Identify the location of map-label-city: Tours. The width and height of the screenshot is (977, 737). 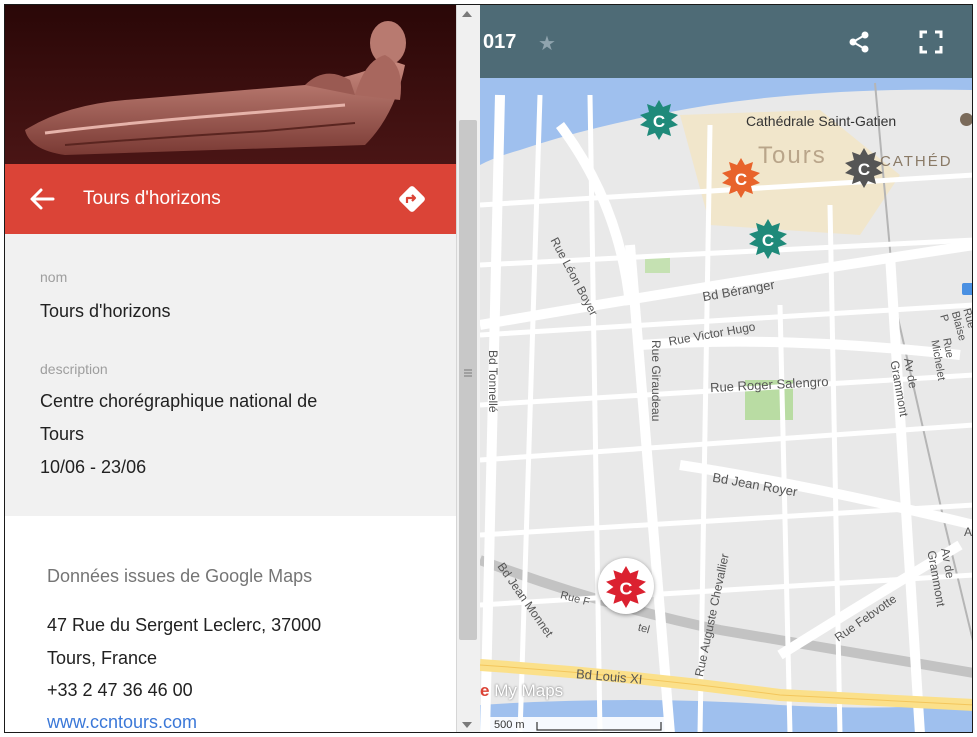
(792, 155).